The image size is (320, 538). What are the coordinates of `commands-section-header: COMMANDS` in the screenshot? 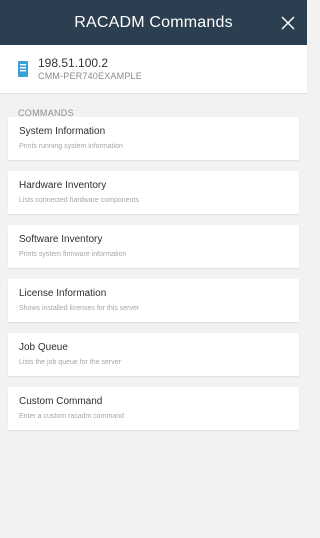 It's located at (46, 113).